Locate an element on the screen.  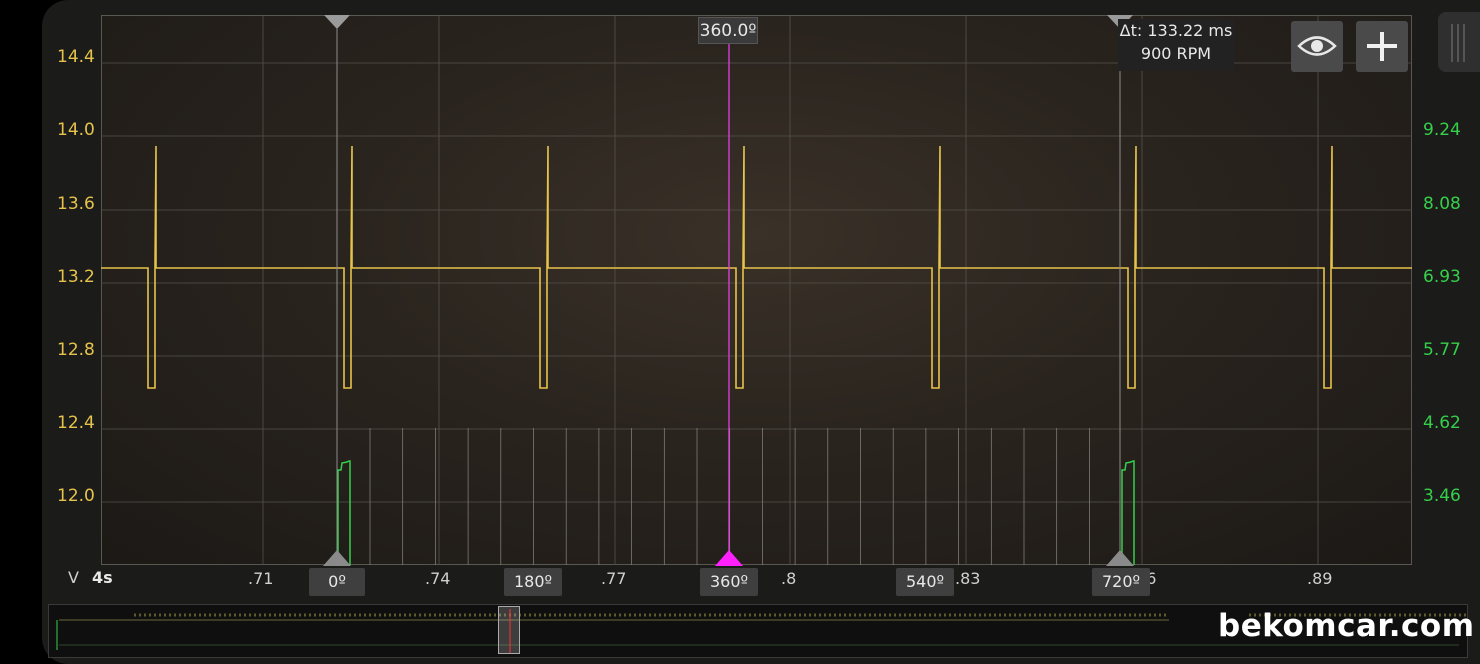
y-left-label: 12.0 is located at coordinates (76, 496).